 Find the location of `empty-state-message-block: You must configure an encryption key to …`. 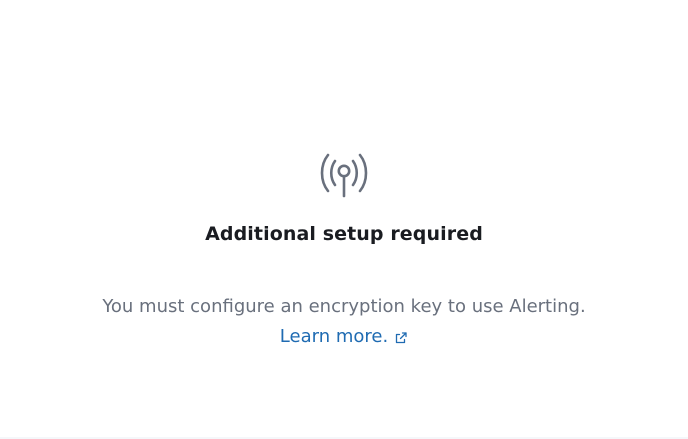

empty-state-message-block: You must configure an encryption key to … is located at coordinates (343, 322).